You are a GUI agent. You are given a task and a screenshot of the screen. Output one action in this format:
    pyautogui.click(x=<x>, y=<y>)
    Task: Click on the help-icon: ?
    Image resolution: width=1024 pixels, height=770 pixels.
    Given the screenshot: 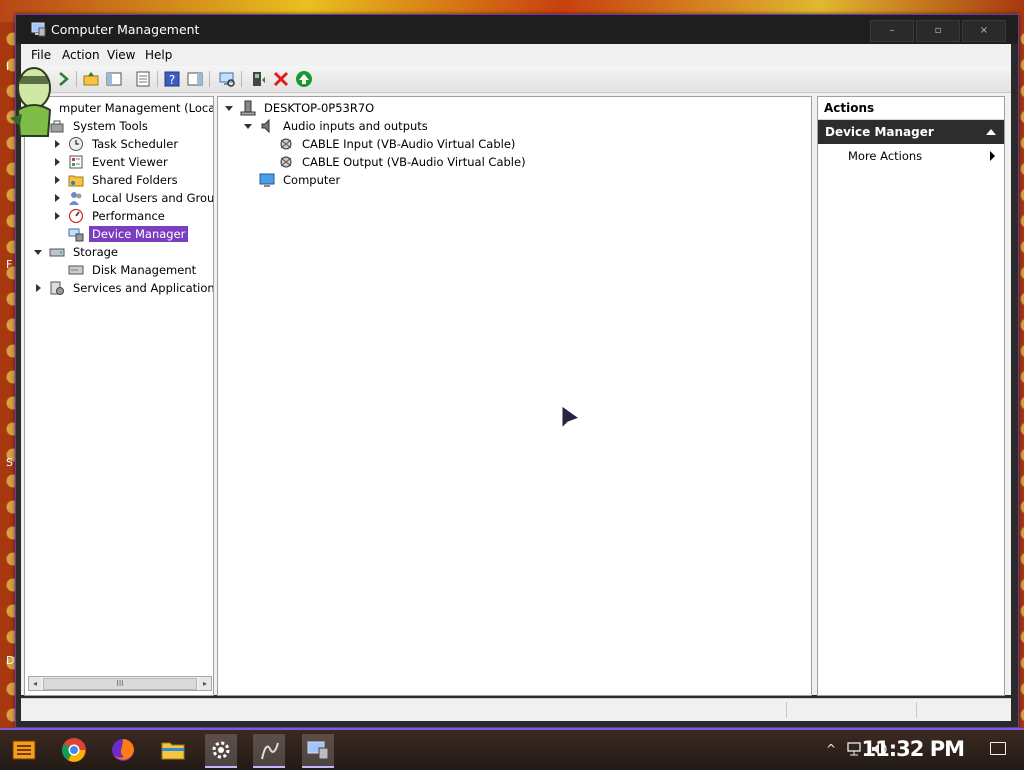 What is the action you would take?
    pyautogui.click(x=172, y=79)
    